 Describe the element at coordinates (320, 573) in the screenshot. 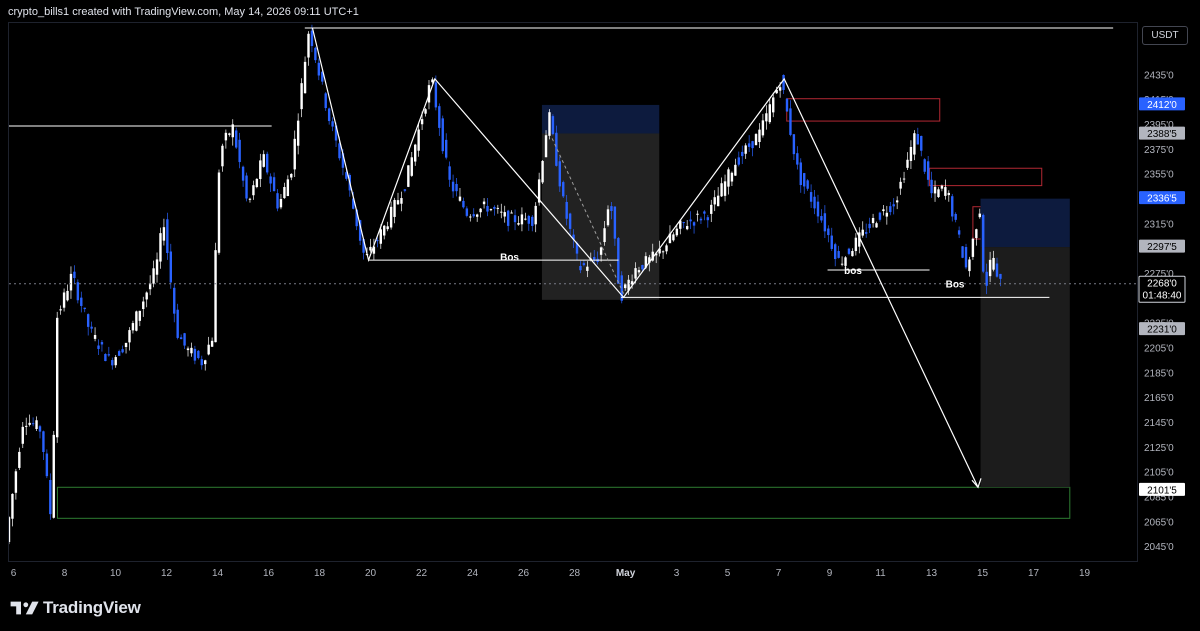

I see `time-tick-label: 18` at that location.